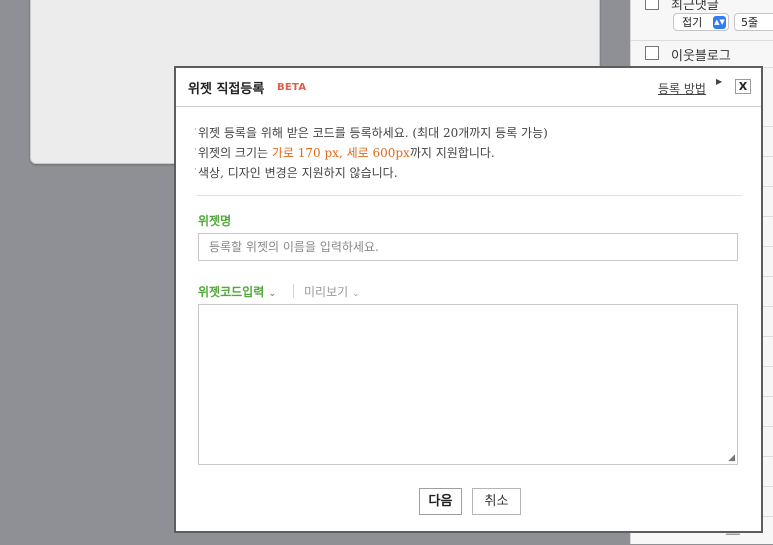  Describe the element at coordinates (332, 291) in the screenshot. I see `tab-preview: 미리보기 ⌄` at that location.